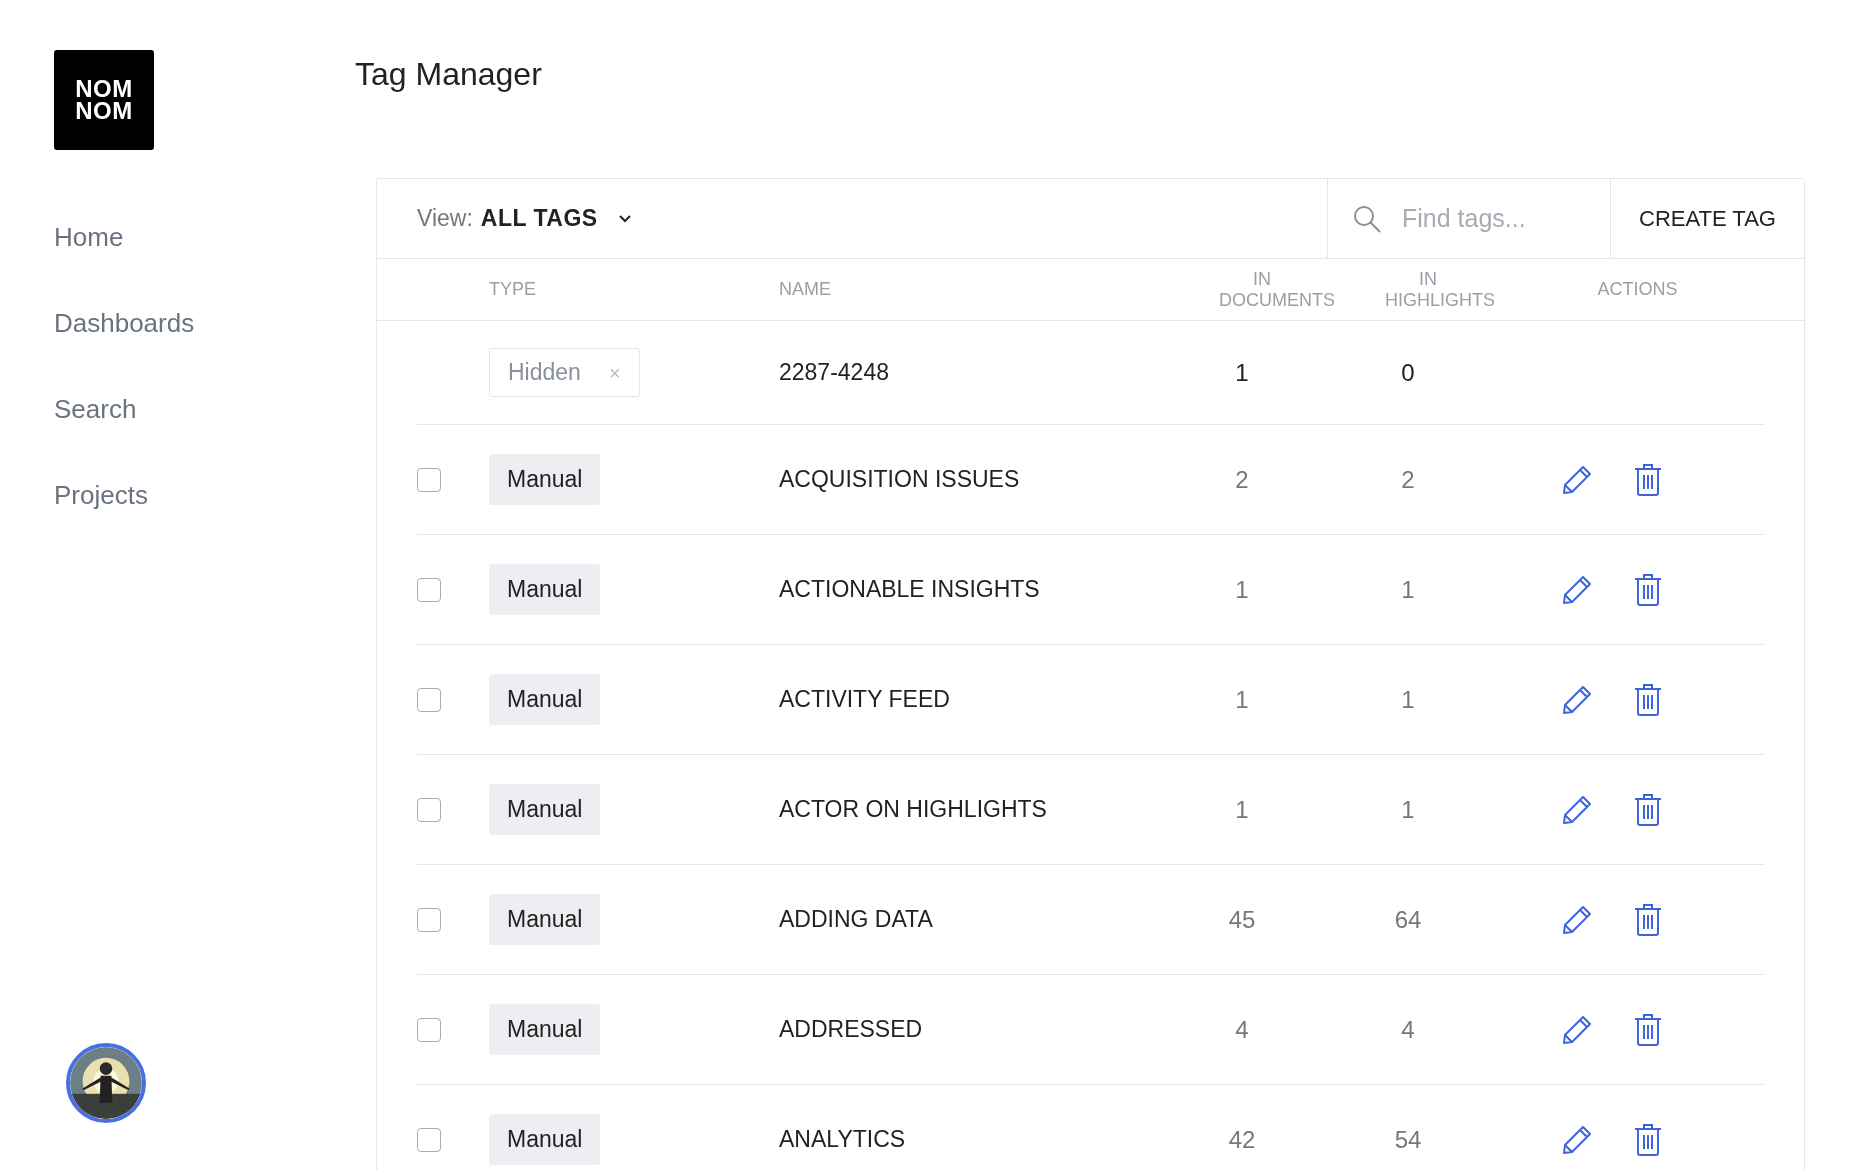 This screenshot has height=1170, width=1864. I want to click on tag-name: ADDRESSED, so click(851, 1030).